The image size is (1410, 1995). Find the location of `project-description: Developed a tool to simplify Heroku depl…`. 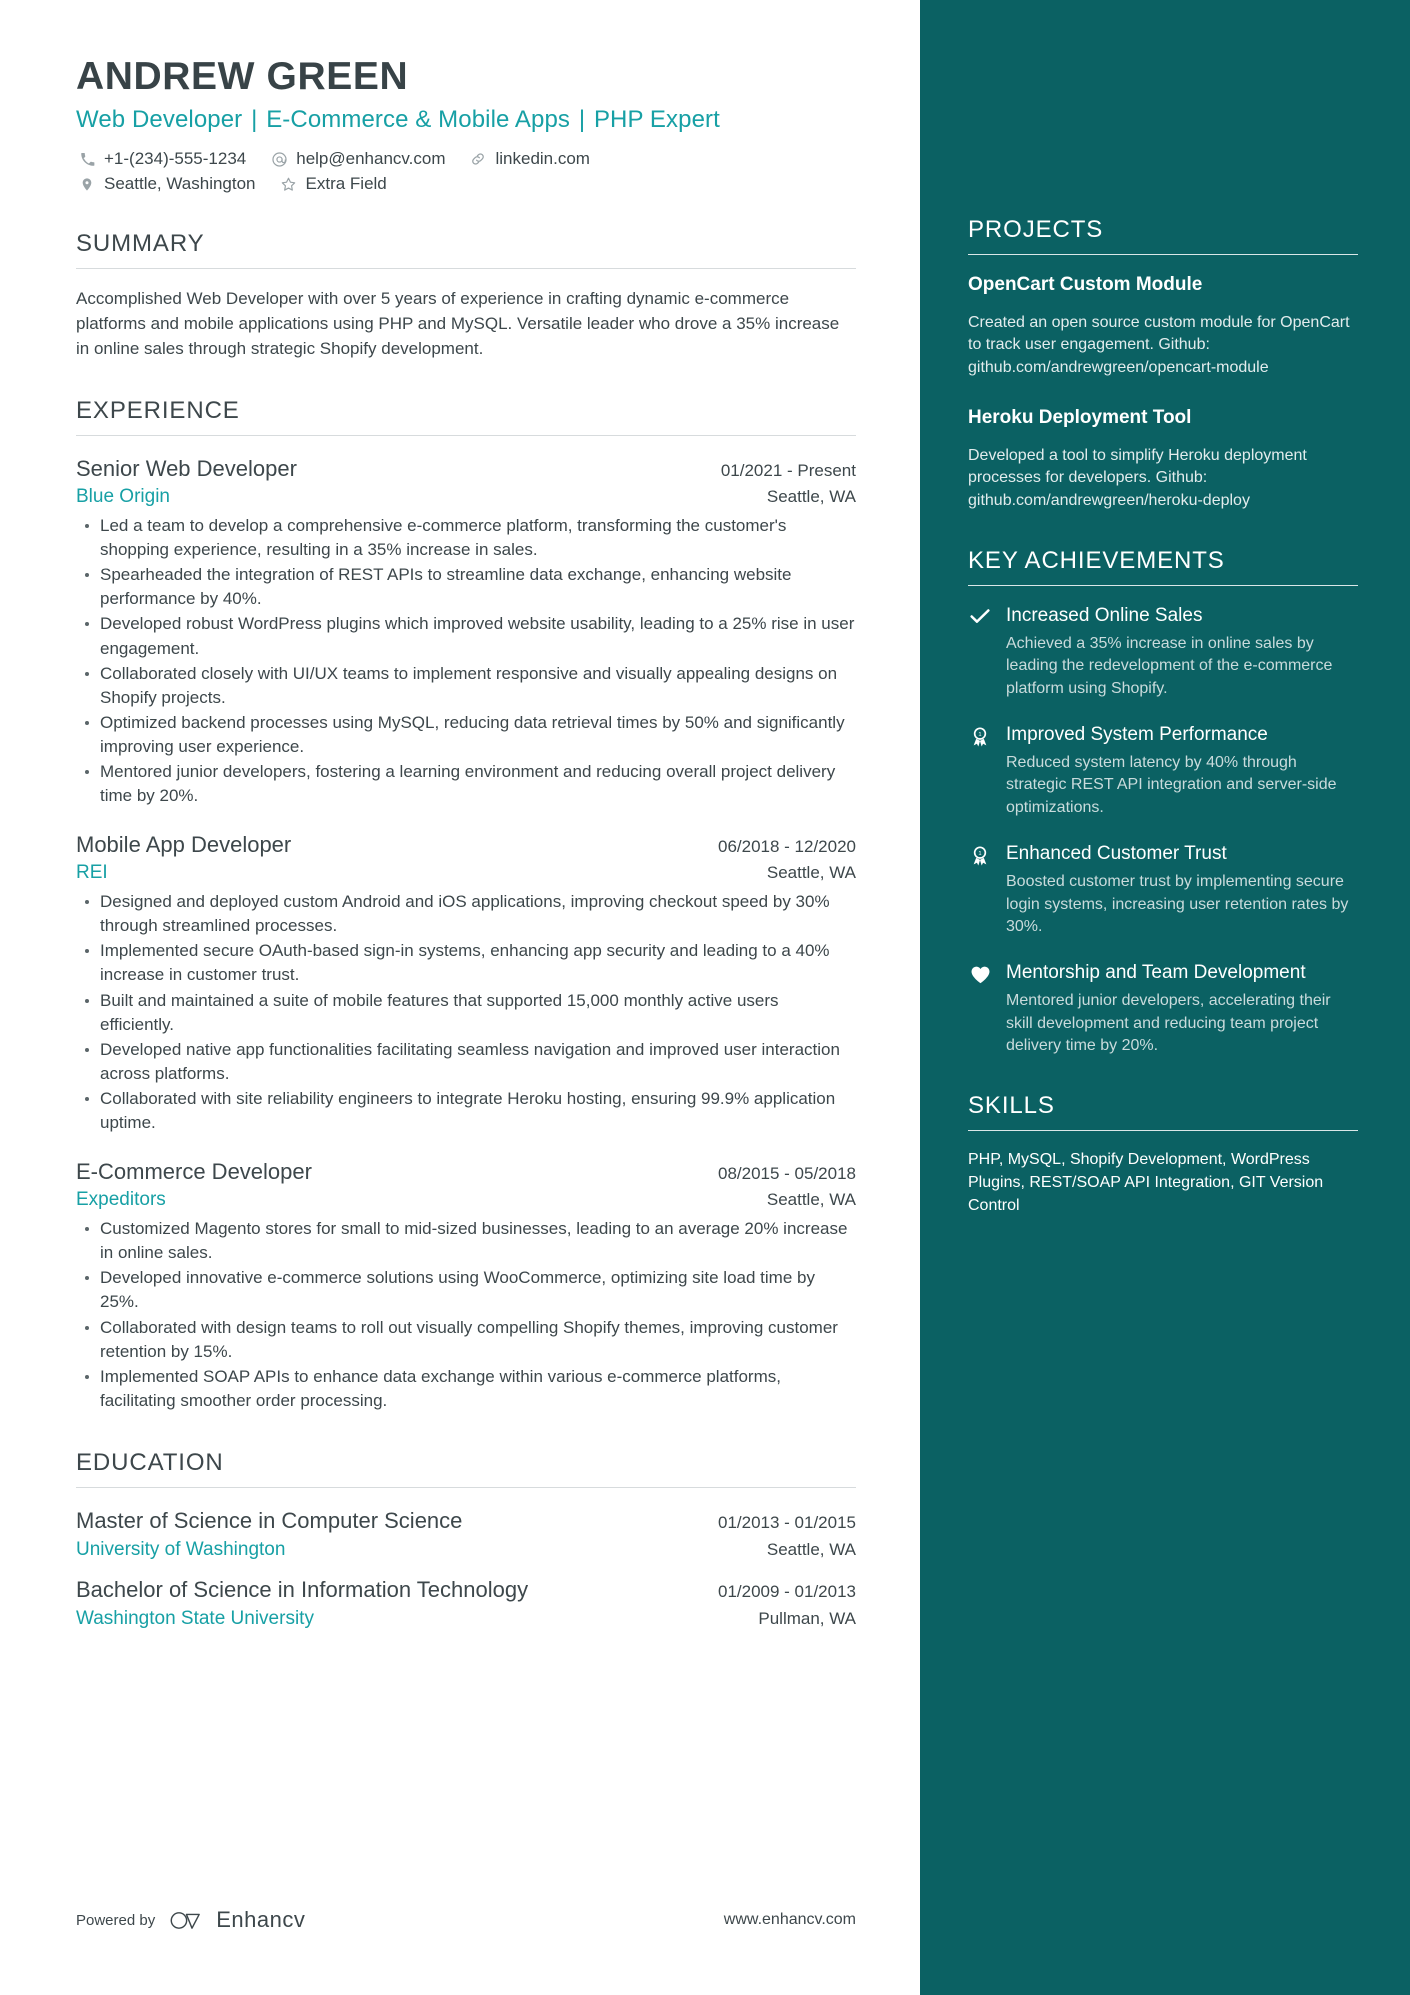

project-description: Developed a tool to simplify Heroku depl… is located at coordinates (1137, 477).